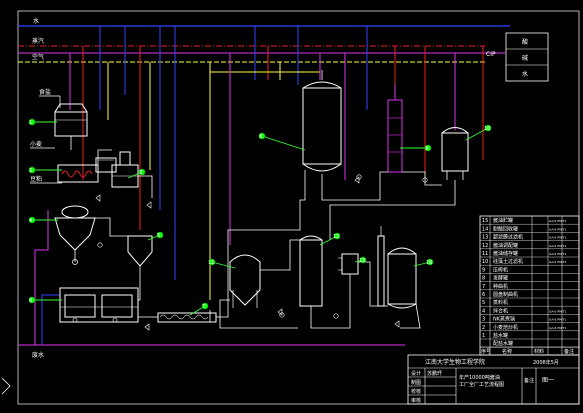 This screenshot has height=413, width=583. I want to click on equipment-blending-tank, so click(311, 275).